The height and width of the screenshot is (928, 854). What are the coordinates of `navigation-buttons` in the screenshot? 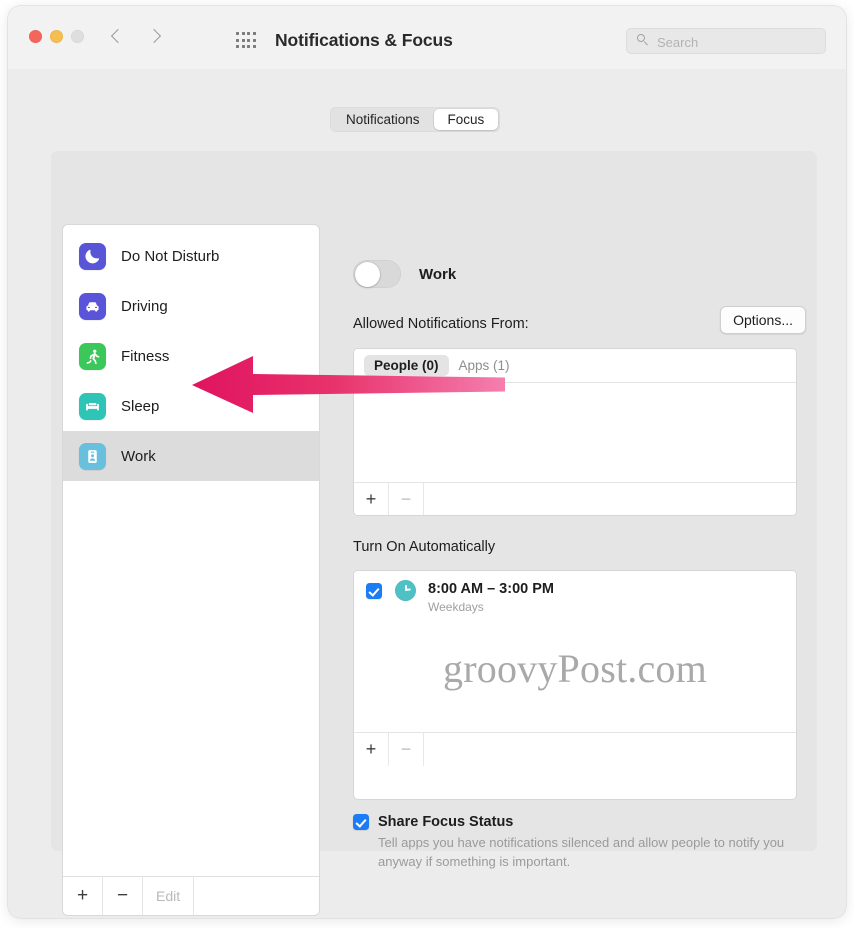 It's located at (137, 37).